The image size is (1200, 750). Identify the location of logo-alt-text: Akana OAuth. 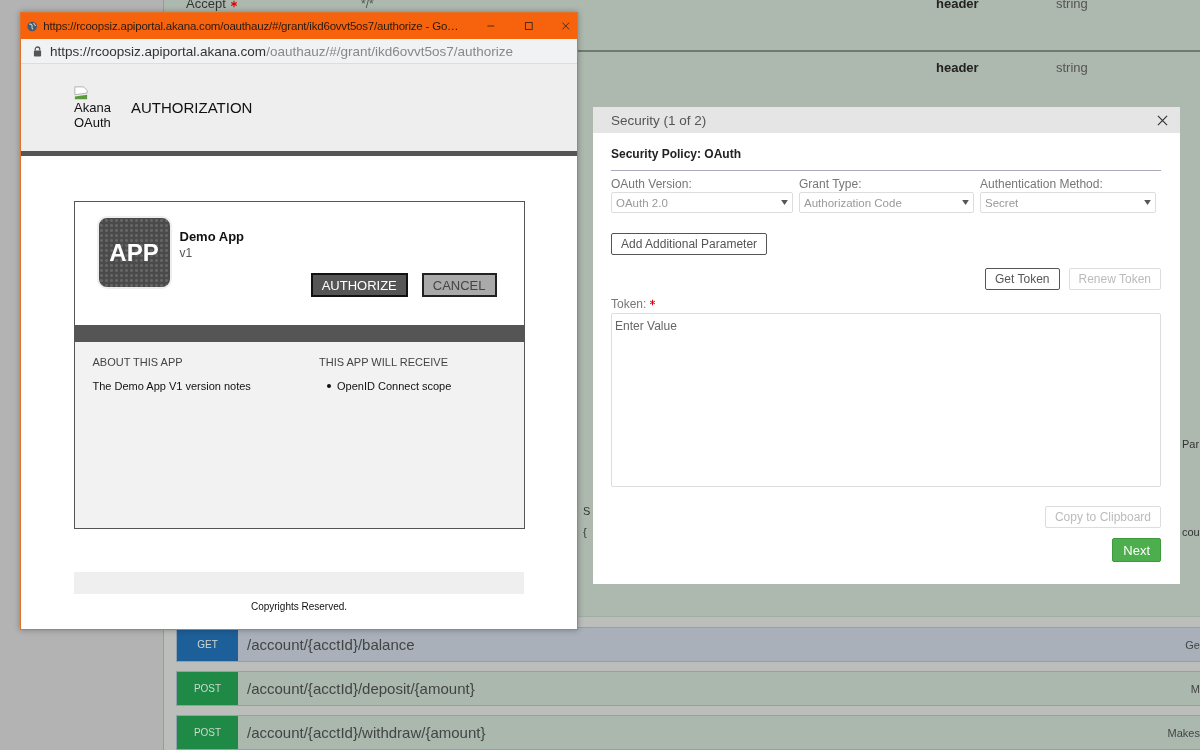
(93, 114).